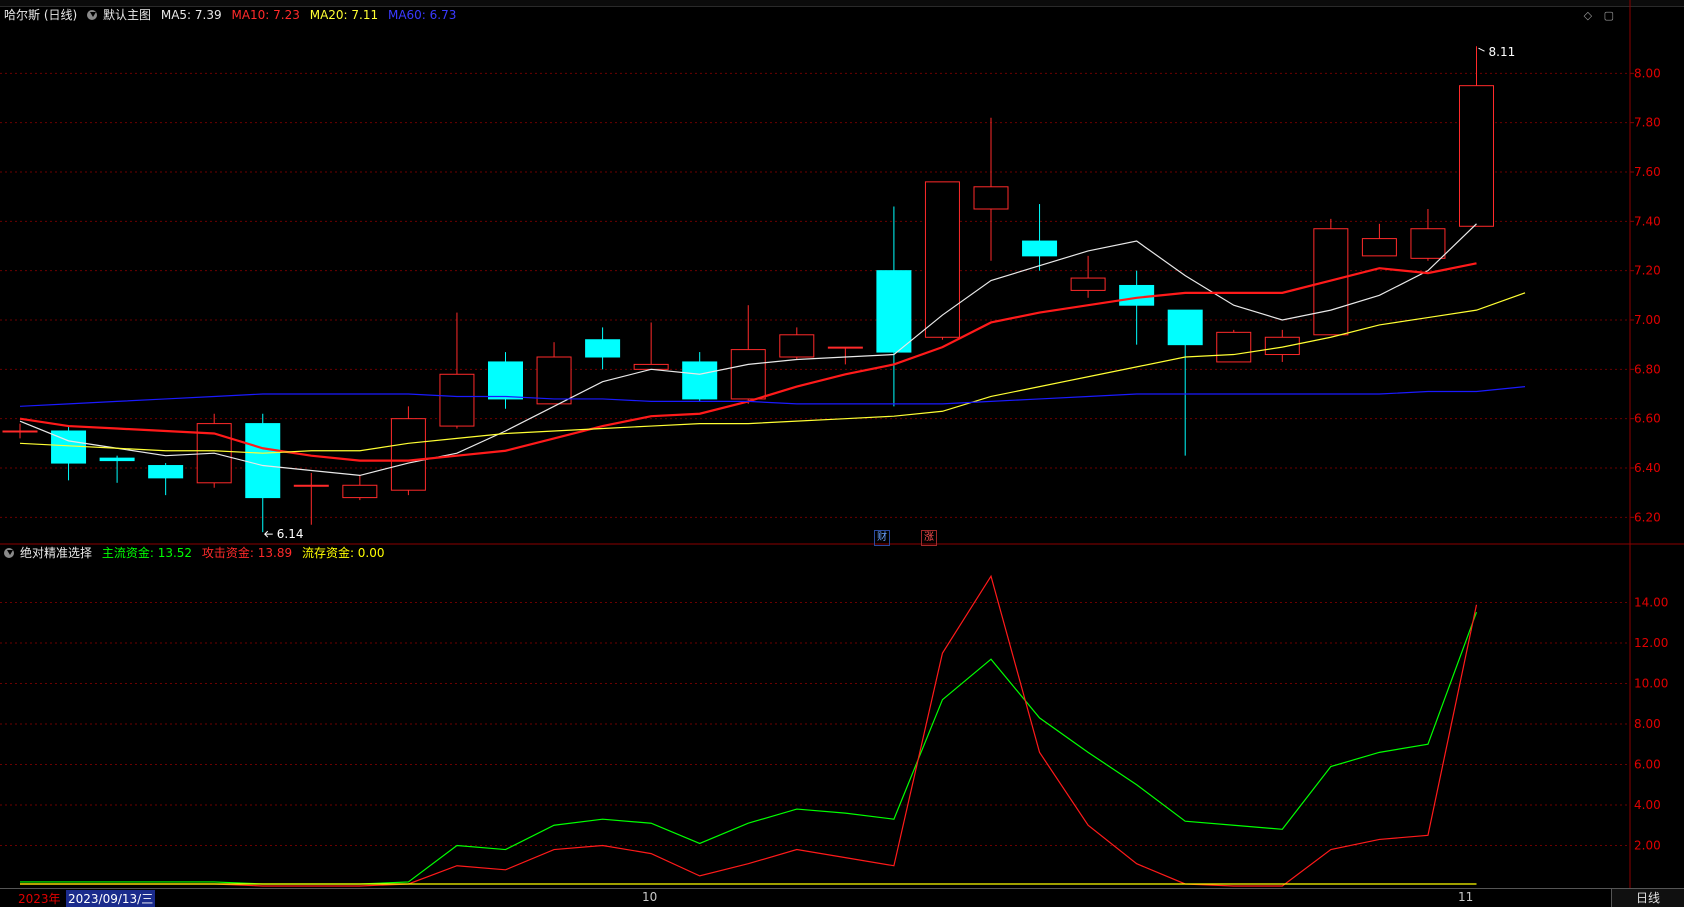 The image size is (1684, 907). What do you see at coordinates (343, 553) in the screenshot?
I see `retained-fund-label: 流存资金: 0.00` at bounding box center [343, 553].